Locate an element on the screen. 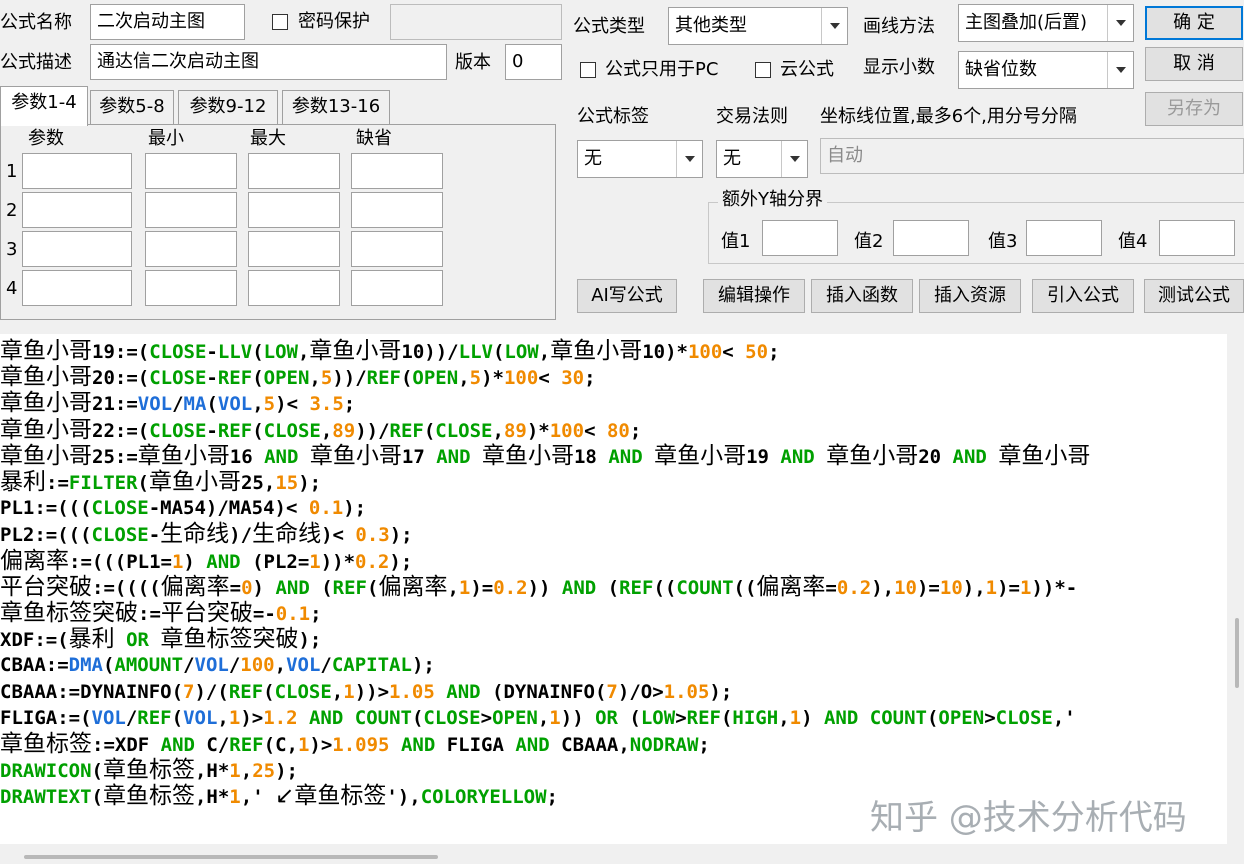 This screenshot has height=864, width=1244. code-line: 章鱼小哥21:=VOL/MA(VOL,5)< 3.5; is located at coordinates (177, 403).